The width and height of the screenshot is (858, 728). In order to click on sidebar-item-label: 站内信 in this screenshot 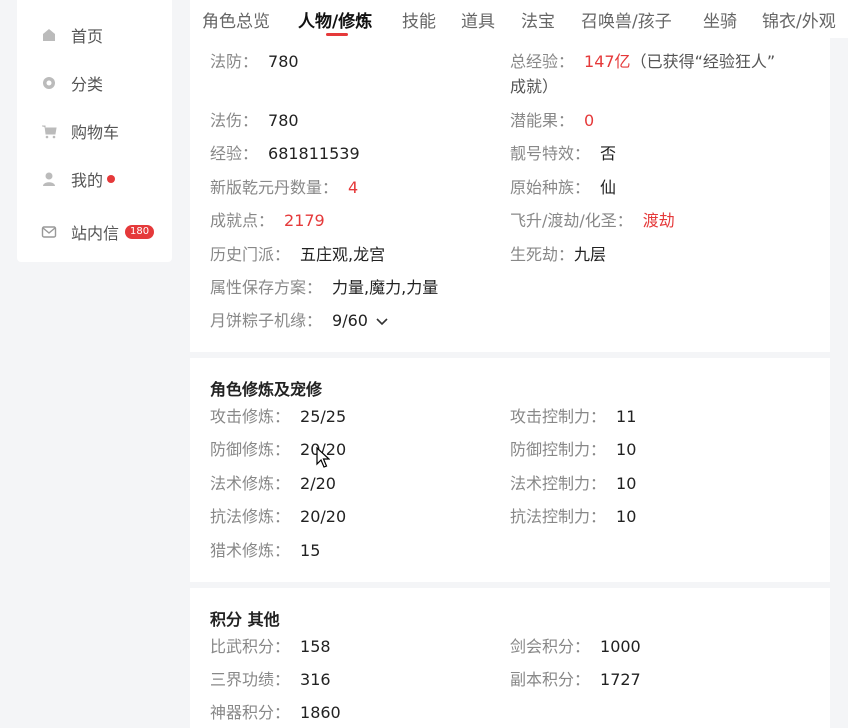, I will do `click(95, 233)`.